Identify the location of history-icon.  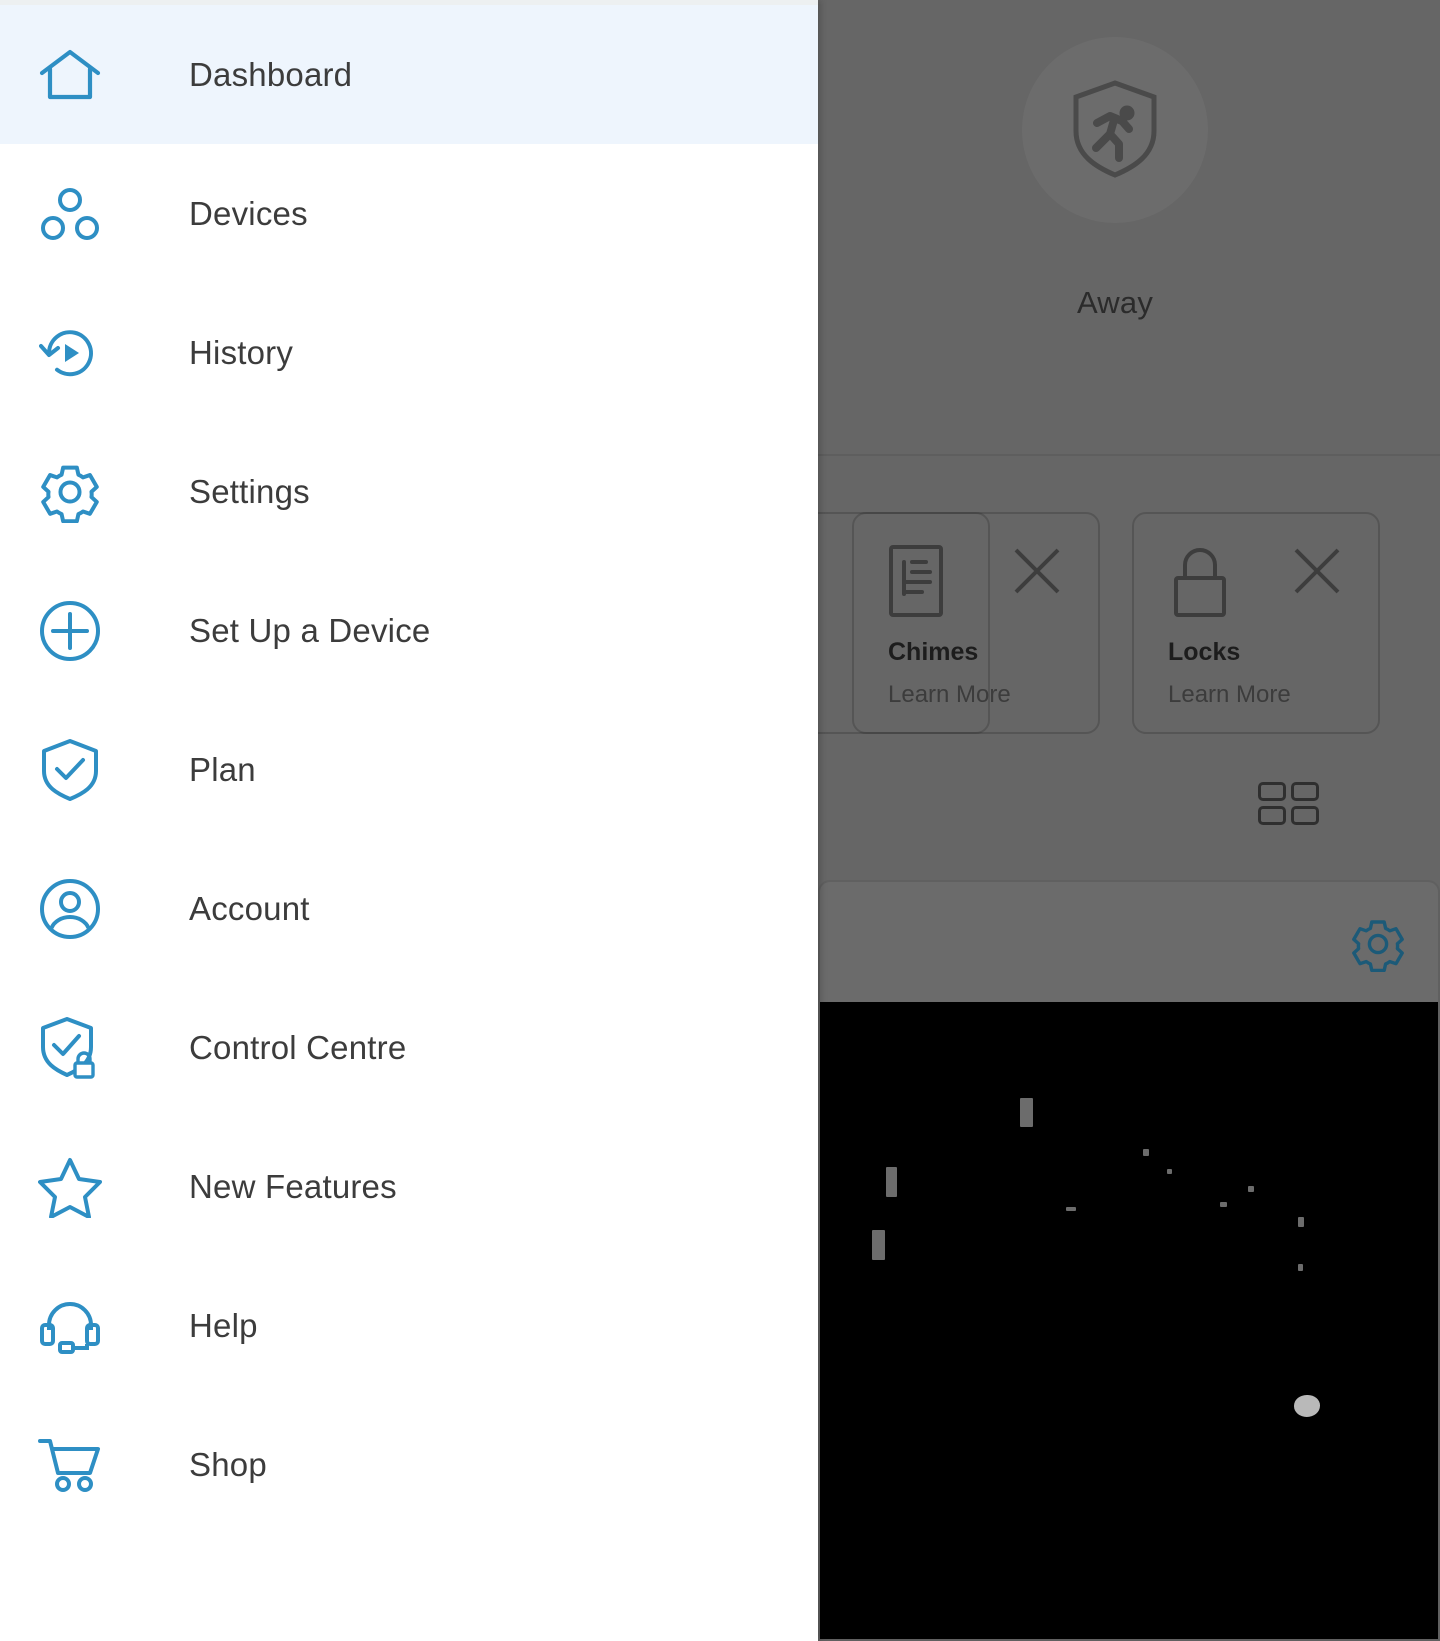
(70, 353).